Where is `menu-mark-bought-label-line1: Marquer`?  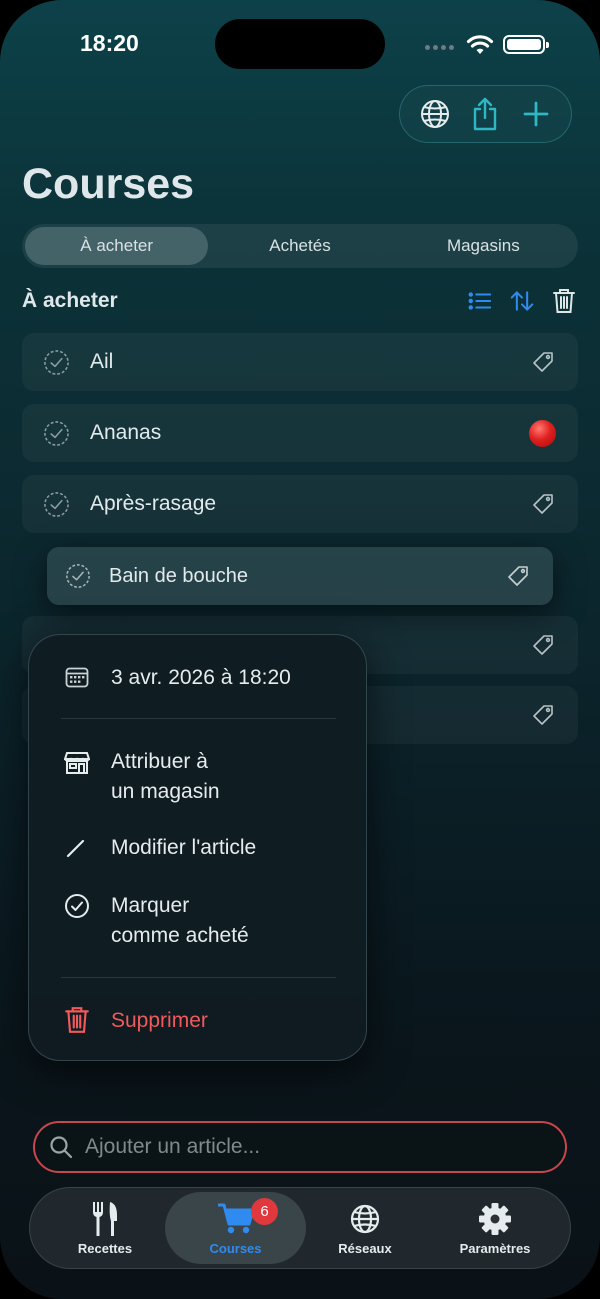 menu-mark-bought-label-line1: Marquer is located at coordinates (150, 905).